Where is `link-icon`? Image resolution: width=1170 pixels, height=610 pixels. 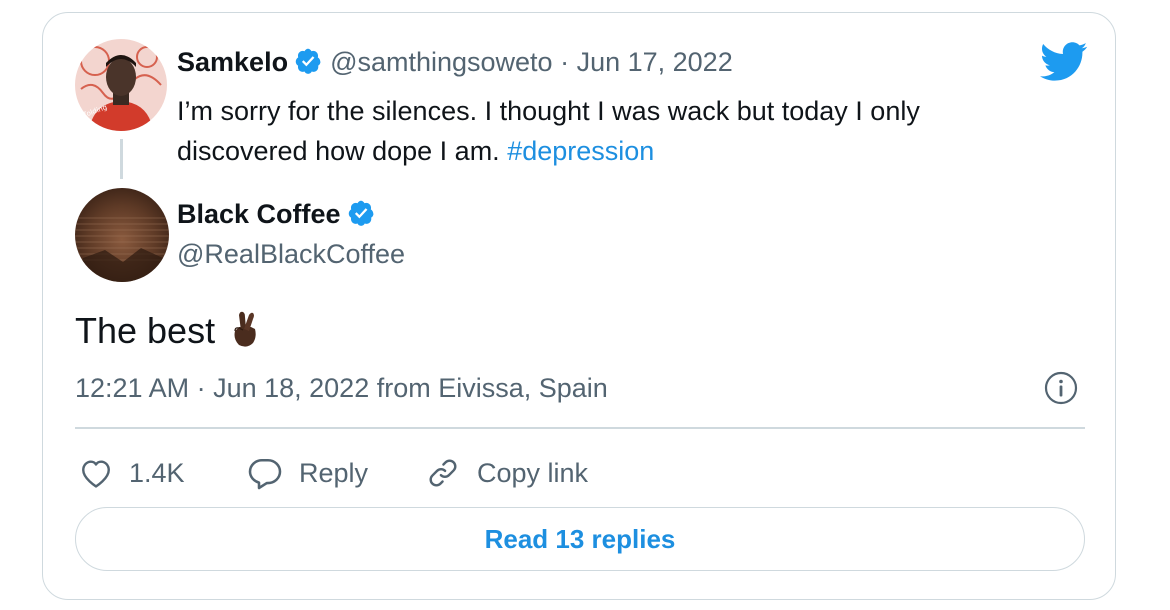 link-icon is located at coordinates (443, 473).